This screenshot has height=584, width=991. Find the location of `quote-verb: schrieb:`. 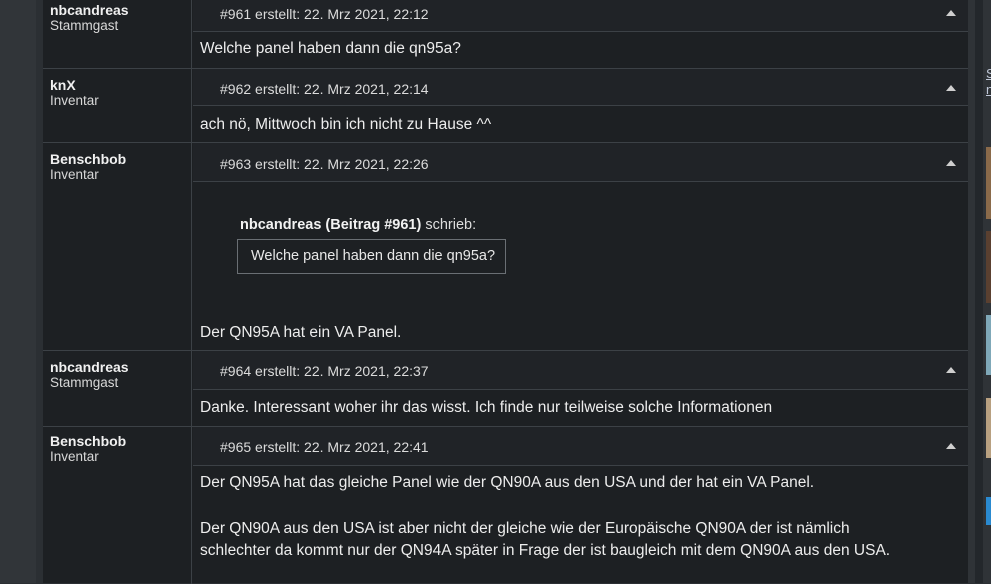

quote-verb: schrieb: is located at coordinates (451, 225).